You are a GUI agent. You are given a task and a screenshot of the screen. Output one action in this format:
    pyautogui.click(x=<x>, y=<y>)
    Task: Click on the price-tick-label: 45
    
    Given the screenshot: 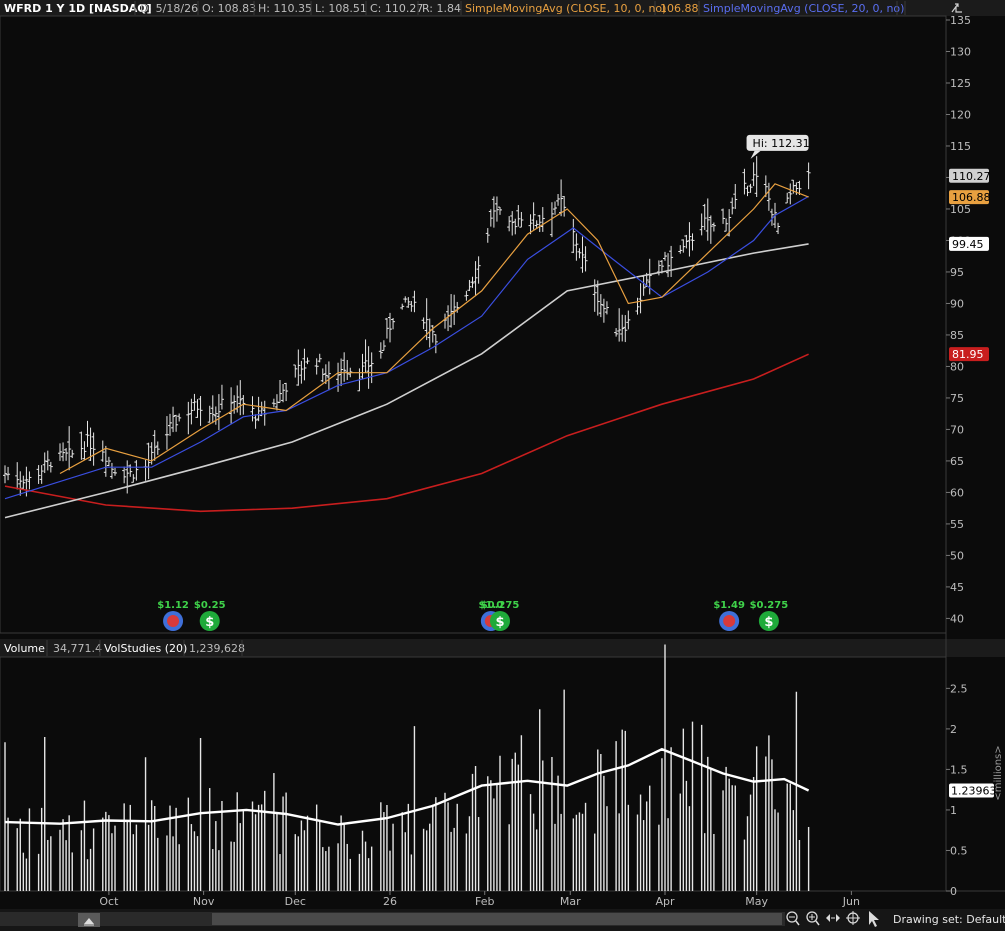 What is the action you would take?
    pyautogui.click(x=957, y=587)
    